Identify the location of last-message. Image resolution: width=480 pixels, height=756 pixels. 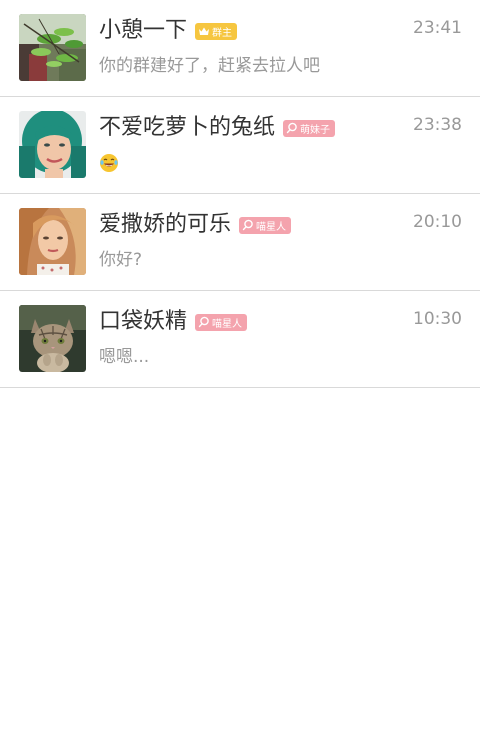
(109, 163).